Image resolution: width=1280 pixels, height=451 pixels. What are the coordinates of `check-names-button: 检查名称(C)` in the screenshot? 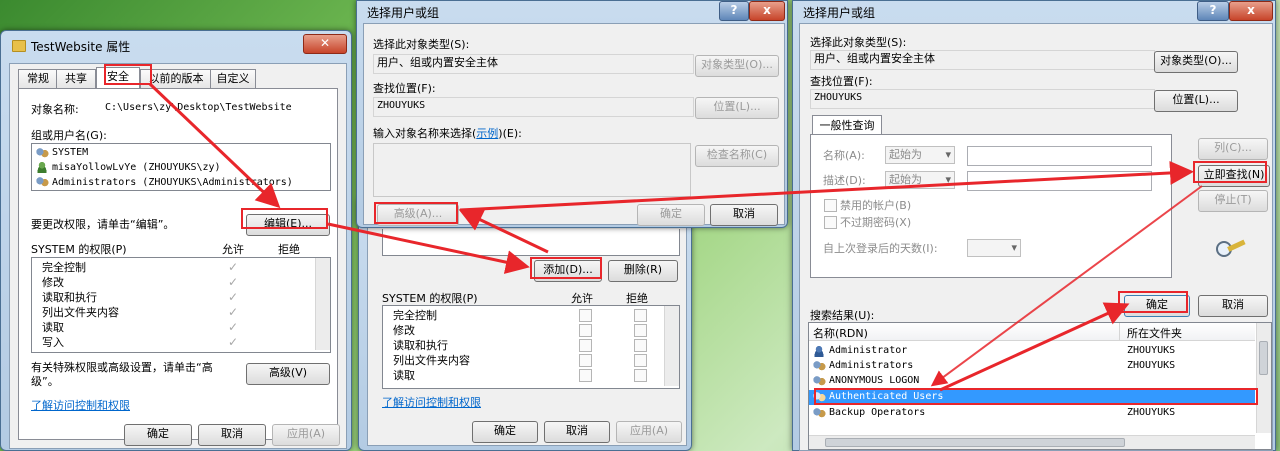 It's located at (737, 156).